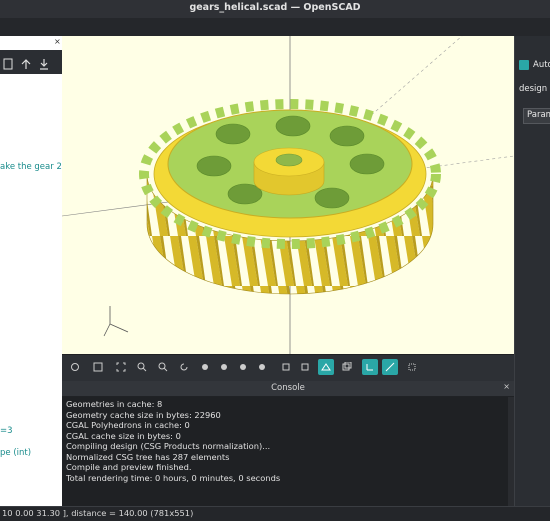 This screenshot has height=521, width=550. What do you see at coordinates (163, 367) in the screenshot?
I see `zoom-out-icon` at bounding box center [163, 367].